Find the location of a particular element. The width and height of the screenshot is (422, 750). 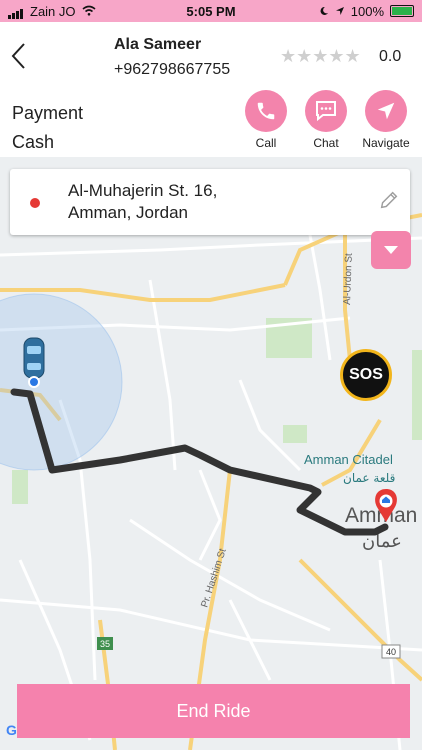

google-logo: G is located at coordinates (11, 730).